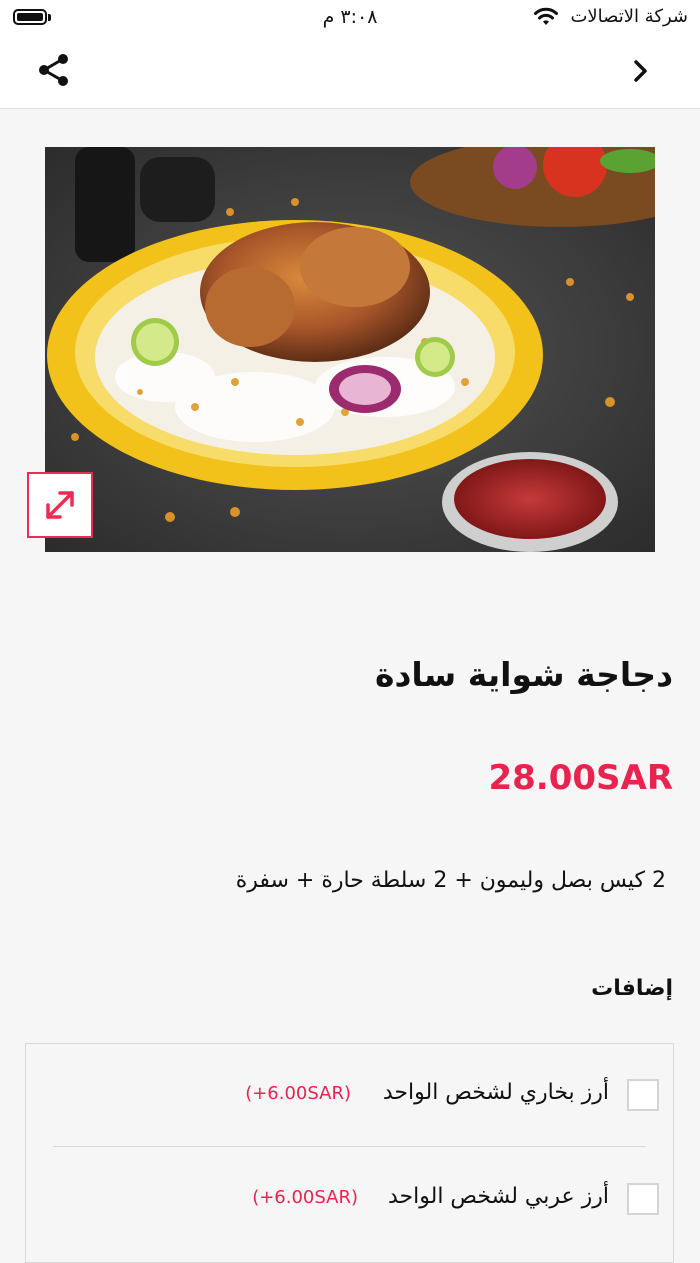  I want to click on expand-image-button, so click(60, 505).